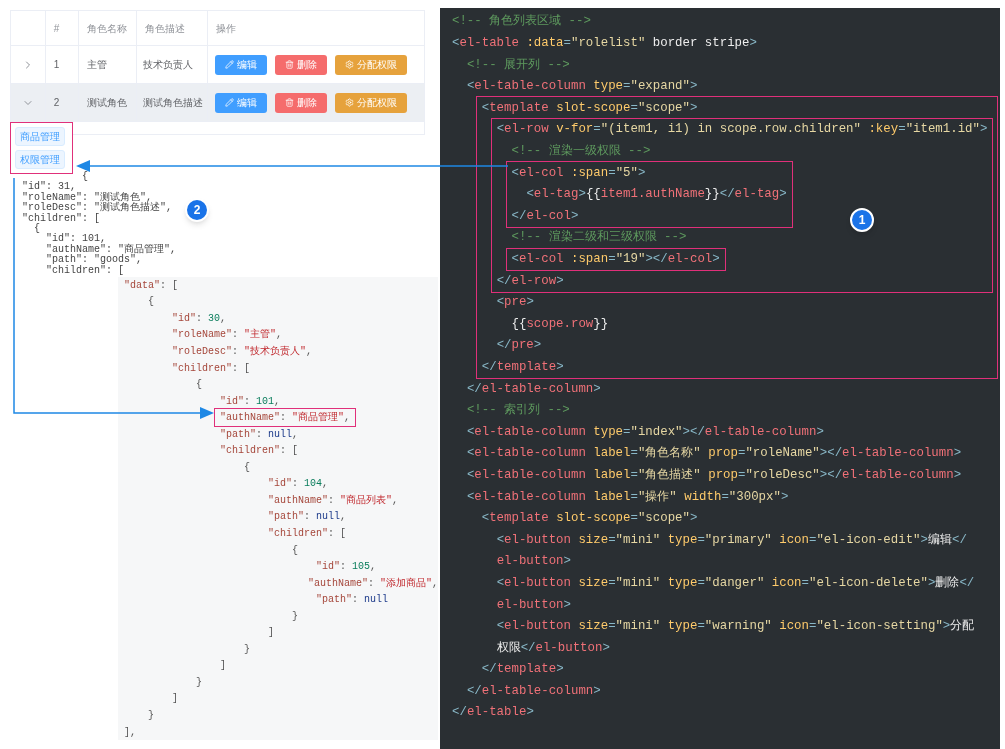 The height and width of the screenshot is (749, 1005). I want to click on code-line: <el-col :span="5">, so click(578, 173).